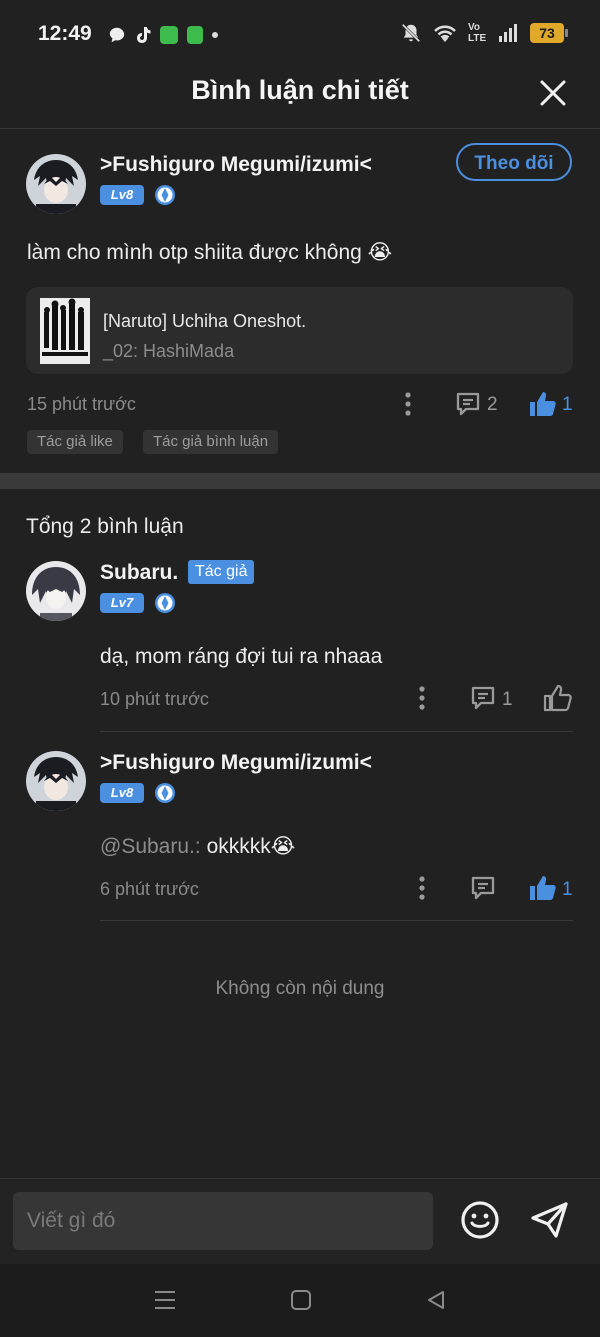 Image resolution: width=600 pixels, height=1337 pixels. What do you see at coordinates (300, 988) in the screenshot?
I see `end-of-content-label: Không còn nội dung` at bounding box center [300, 988].